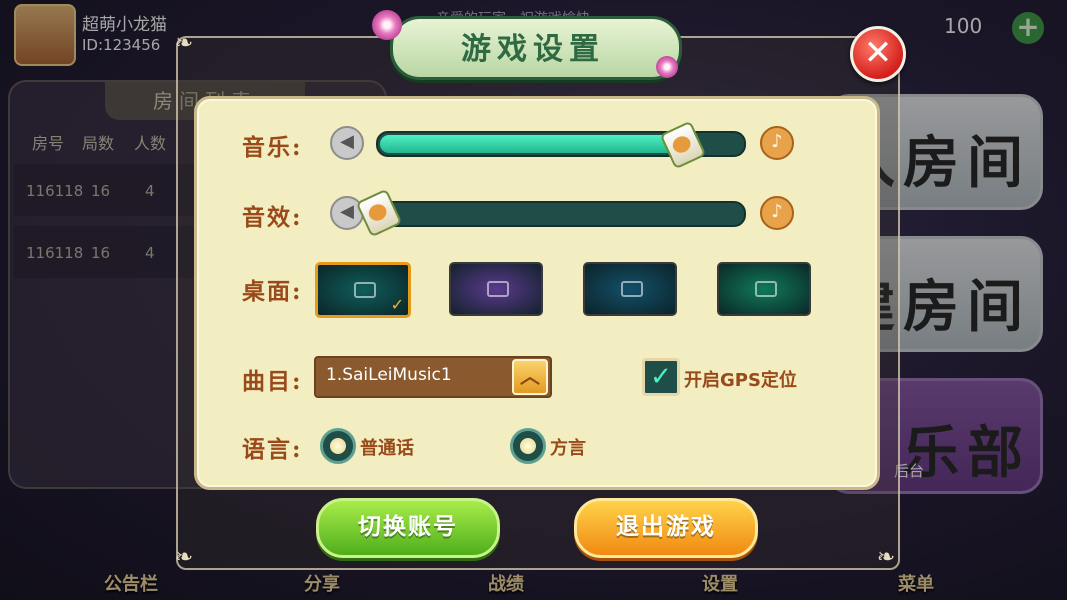 The image size is (1067, 600). I want to click on sound-note-icon: ♪, so click(777, 213).